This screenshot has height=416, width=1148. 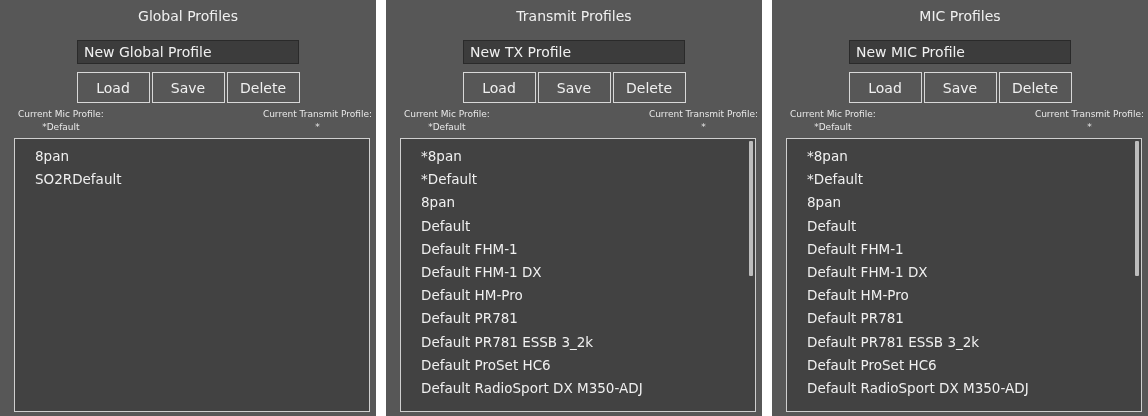 I want to click on profile-name-field: New Global Profile, so click(x=188, y=52).